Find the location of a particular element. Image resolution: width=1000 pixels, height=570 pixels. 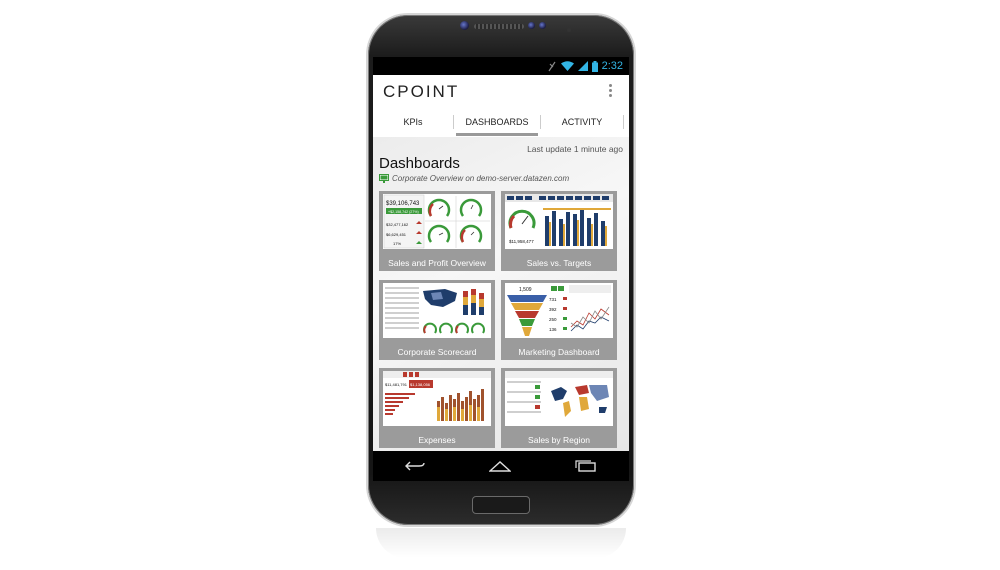

dashboard-thumbnail: 1,509 731 392 250 136 is located at coordinates (559, 310).